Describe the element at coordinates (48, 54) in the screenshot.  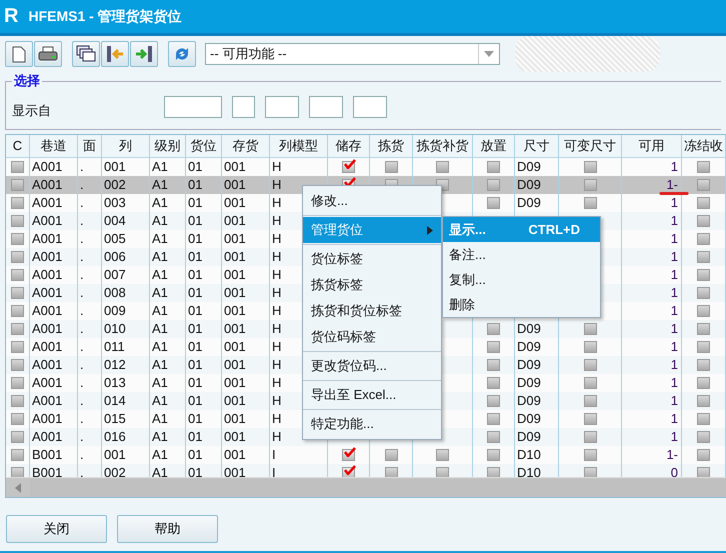
I see `print-button` at that location.